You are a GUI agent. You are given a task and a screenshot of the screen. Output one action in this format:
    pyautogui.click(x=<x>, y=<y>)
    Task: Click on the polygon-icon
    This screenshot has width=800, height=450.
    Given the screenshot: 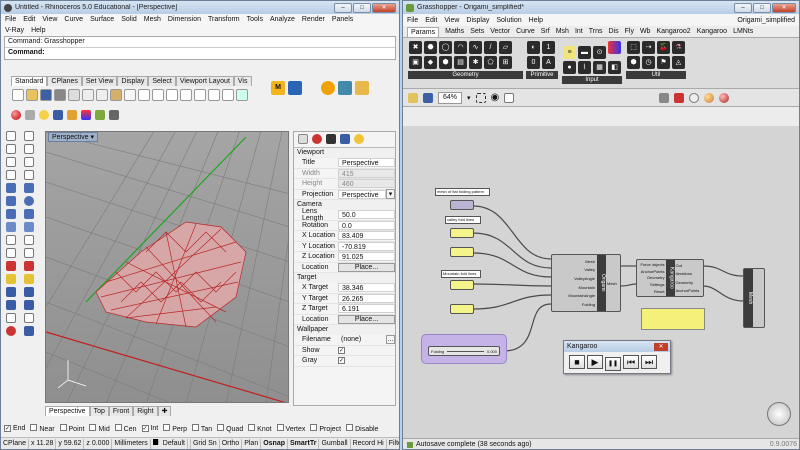 What is the action you would take?
    pyautogui.click(x=28, y=175)
    